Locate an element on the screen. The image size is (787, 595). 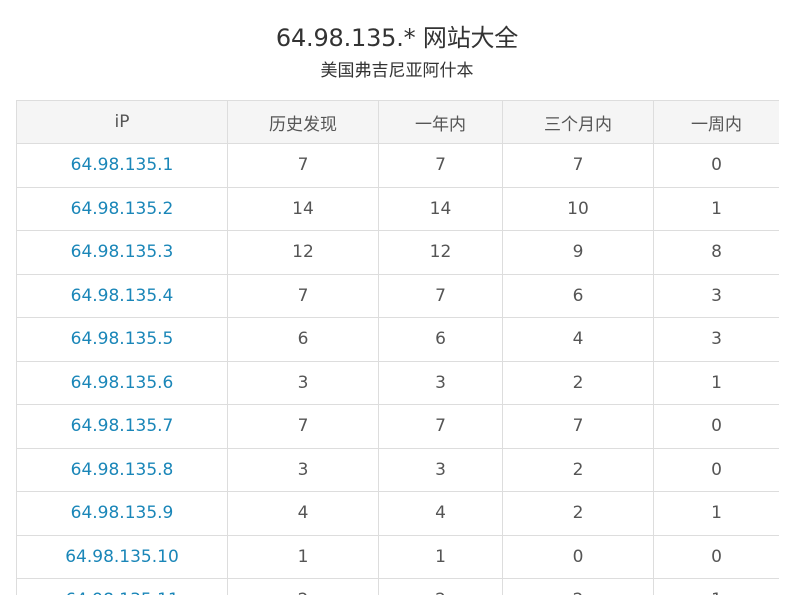
three-months-count-cell: 6 is located at coordinates (578, 295).